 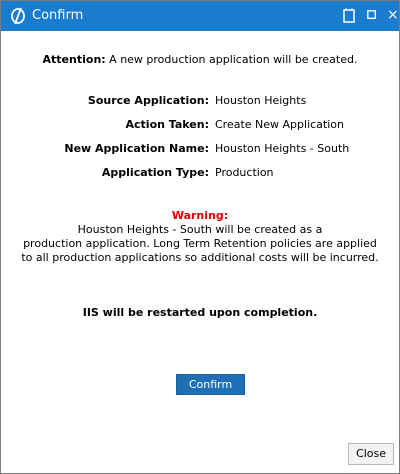 I want to click on warning-title: Warning:, so click(x=200, y=215).